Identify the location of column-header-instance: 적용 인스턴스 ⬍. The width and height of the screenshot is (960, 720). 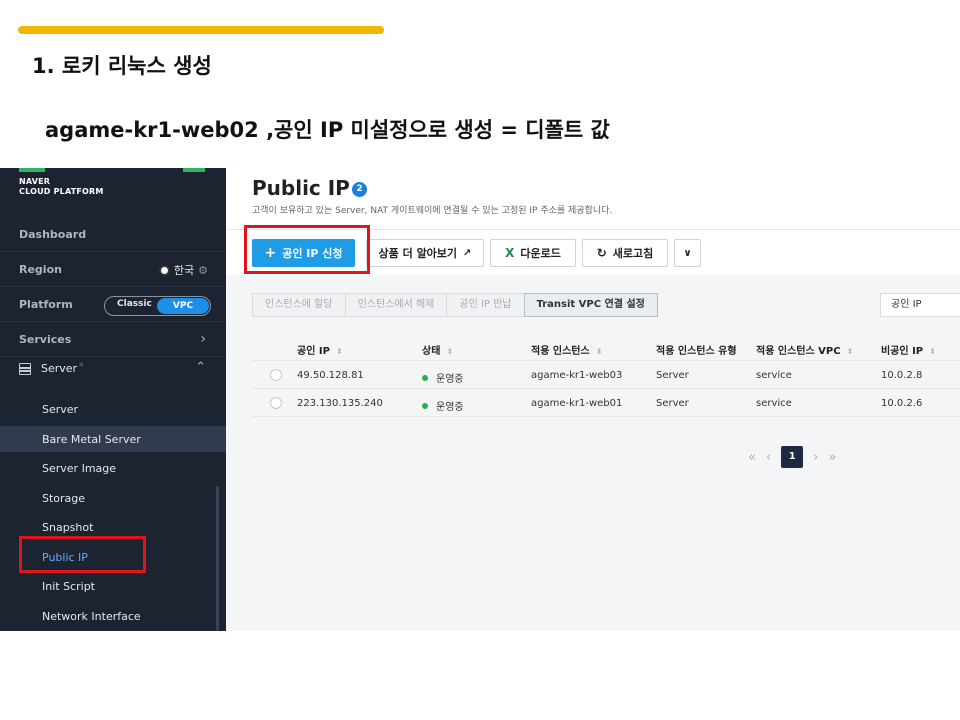
(566, 349).